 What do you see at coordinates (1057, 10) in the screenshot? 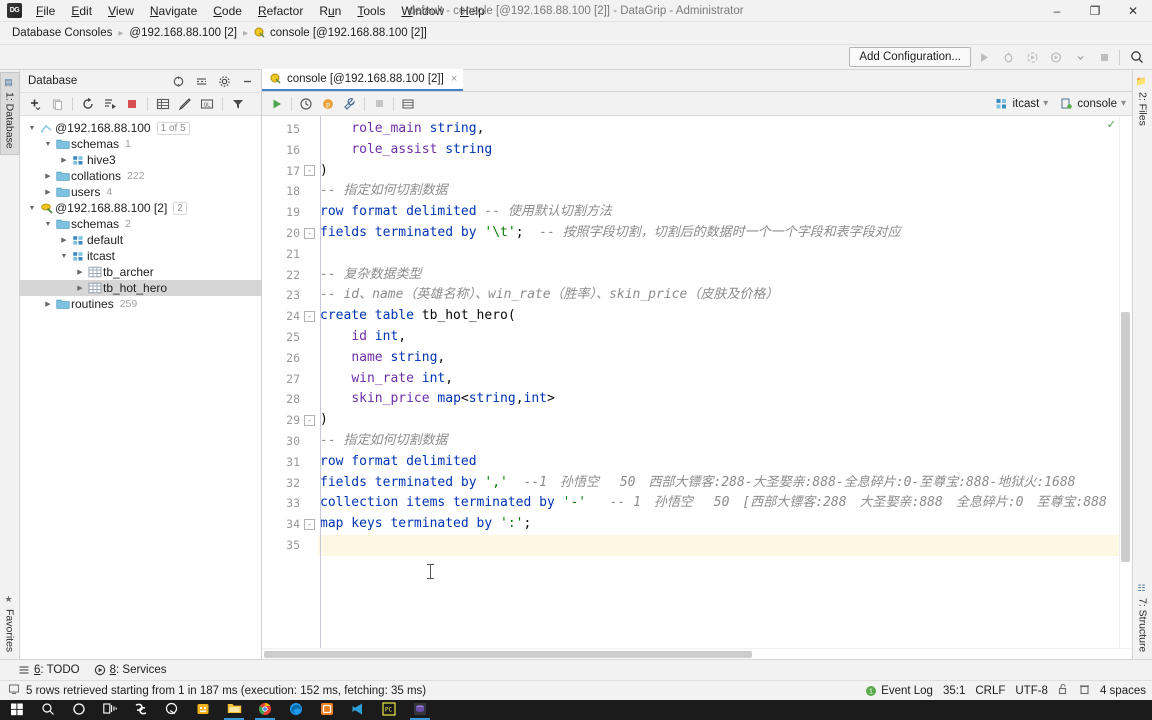
I see `minimize-button: –` at bounding box center [1057, 10].